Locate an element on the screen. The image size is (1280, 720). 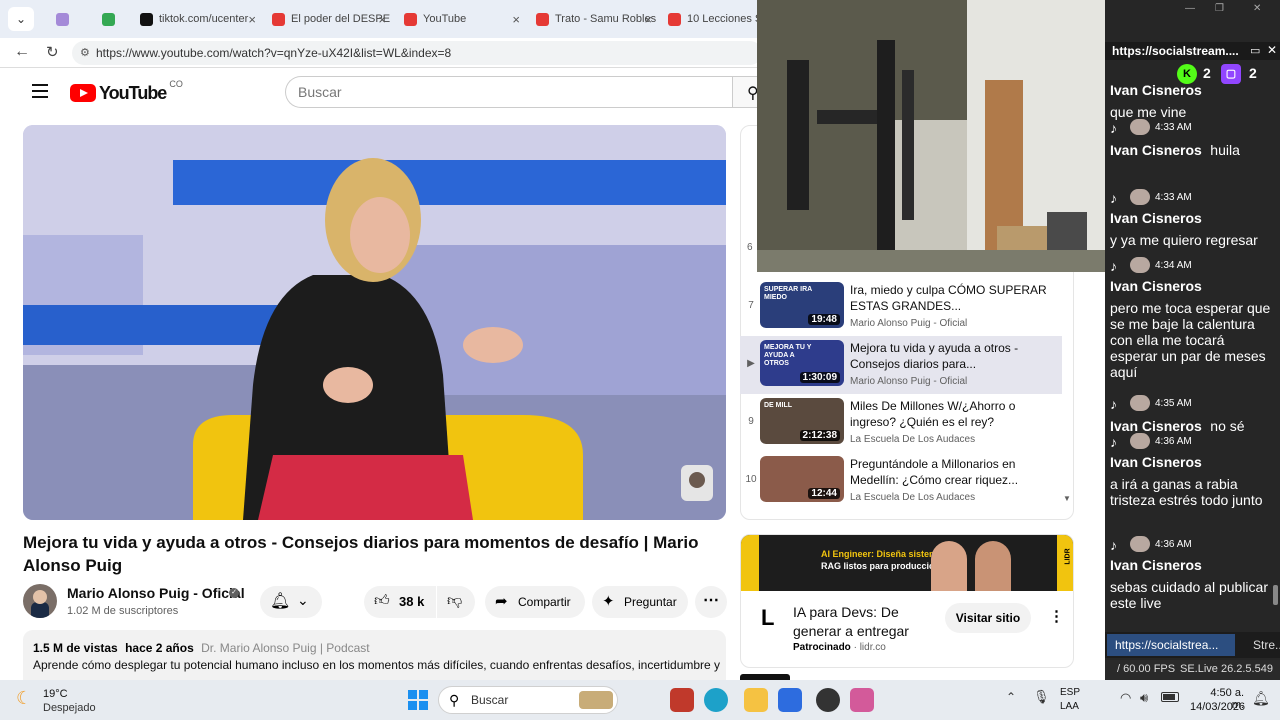
upload-age: hace 2 años is located at coordinates (159, 648).